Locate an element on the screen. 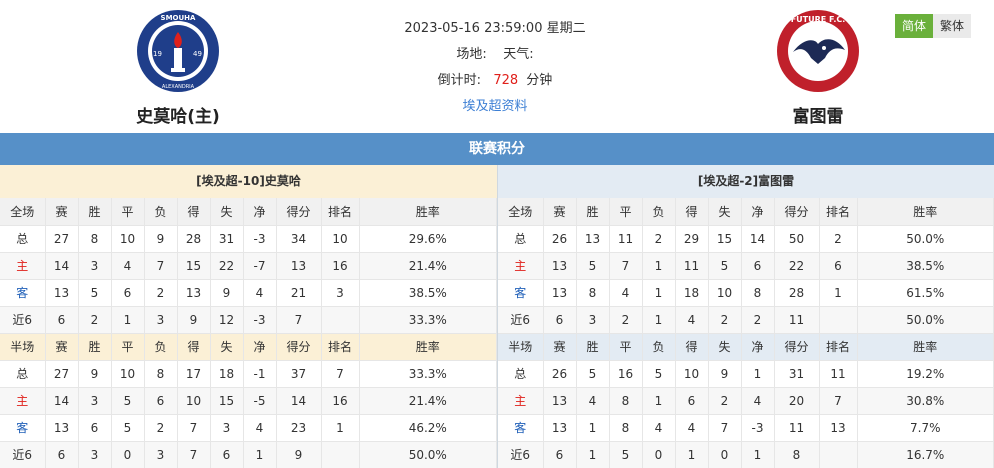  table-row: 主 13 5 7 1 11 5 6 22 6 38.5% is located at coordinates (746, 266).